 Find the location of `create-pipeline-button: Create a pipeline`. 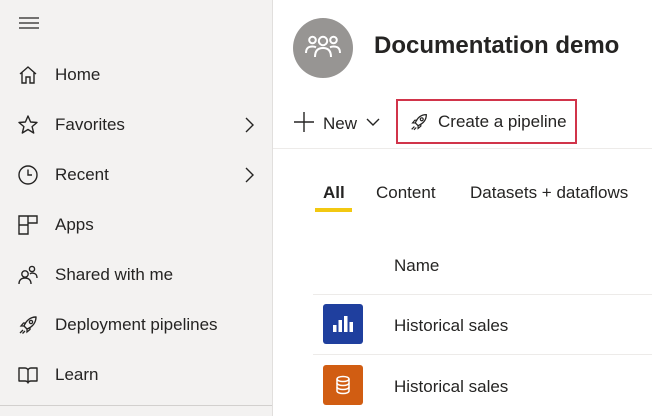

create-pipeline-button: Create a pipeline is located at coordinates (486, 121).